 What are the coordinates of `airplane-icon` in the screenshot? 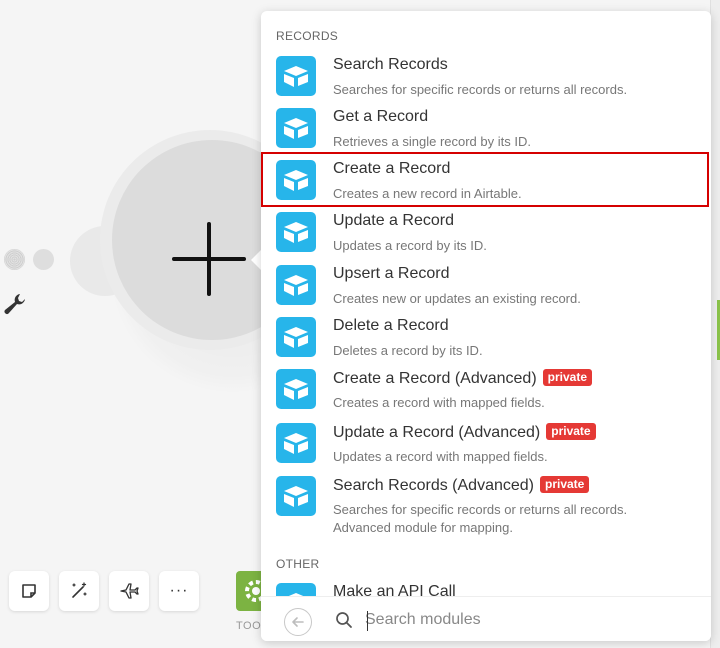 It's located at (129, 591).